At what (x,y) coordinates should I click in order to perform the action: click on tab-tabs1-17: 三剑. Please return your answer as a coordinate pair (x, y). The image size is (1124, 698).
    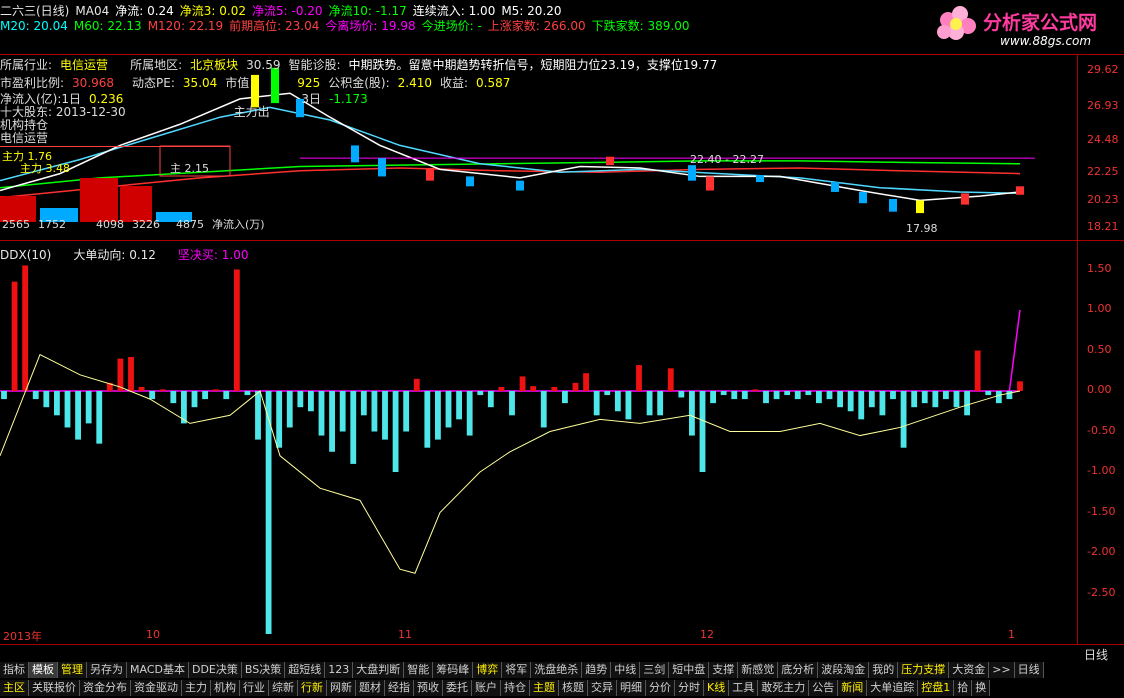
    Looking at the image, I should click on (655, 670).